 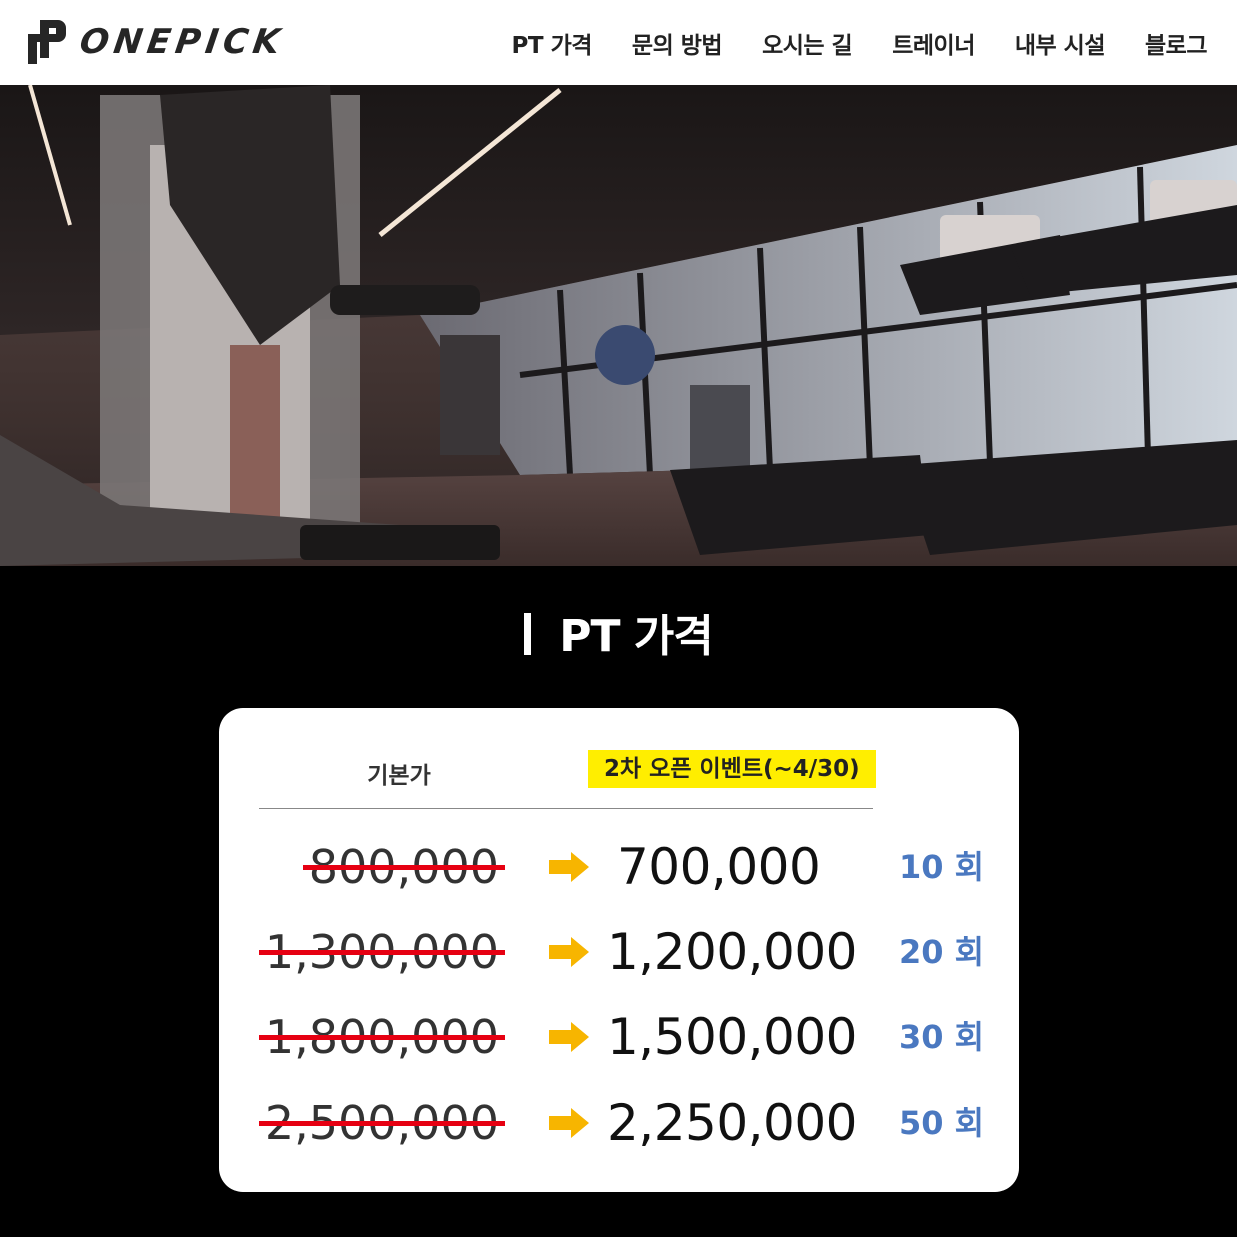 What do you see at coordinates (1060, 43) in the screenshot?
I see `nav-facilities: 내부 시설` at bounding box center [1060, 43].